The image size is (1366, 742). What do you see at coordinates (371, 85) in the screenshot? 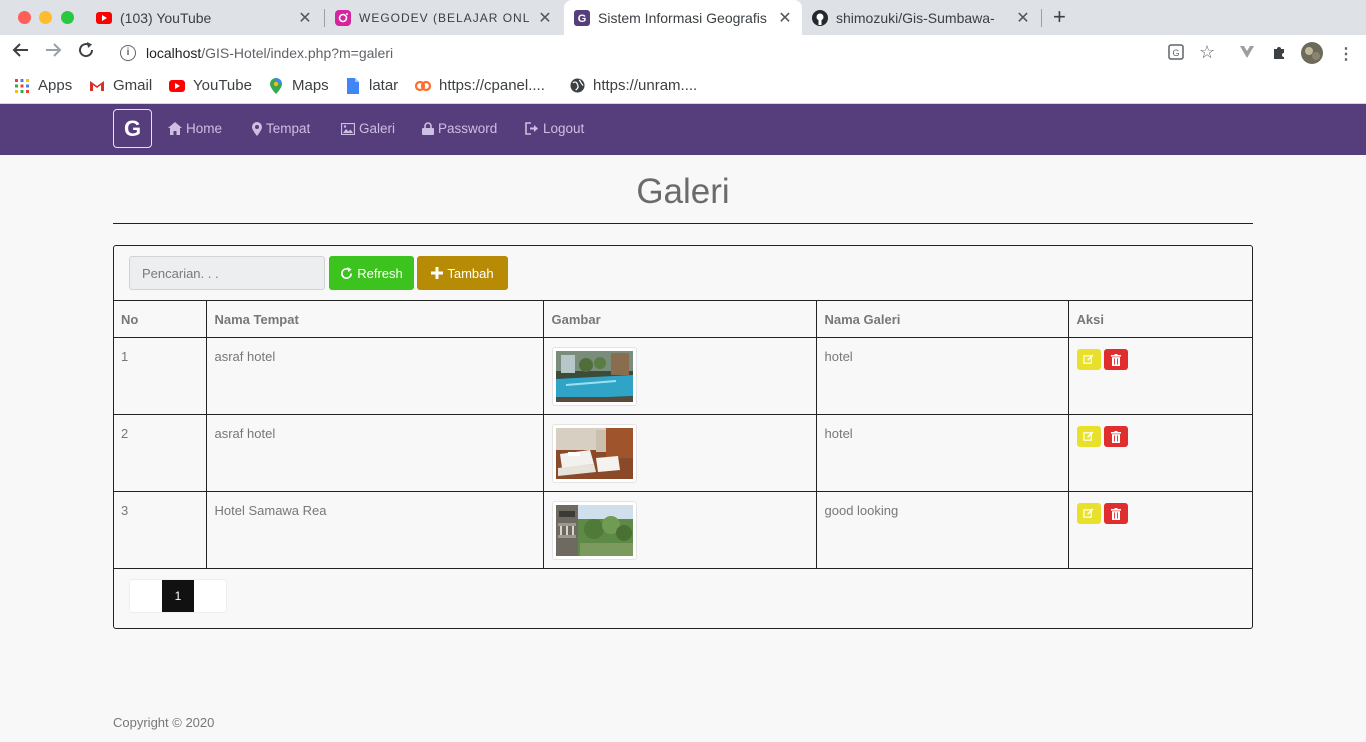
I see `bookmark-latar: latar` at bounding box center [371, 85].